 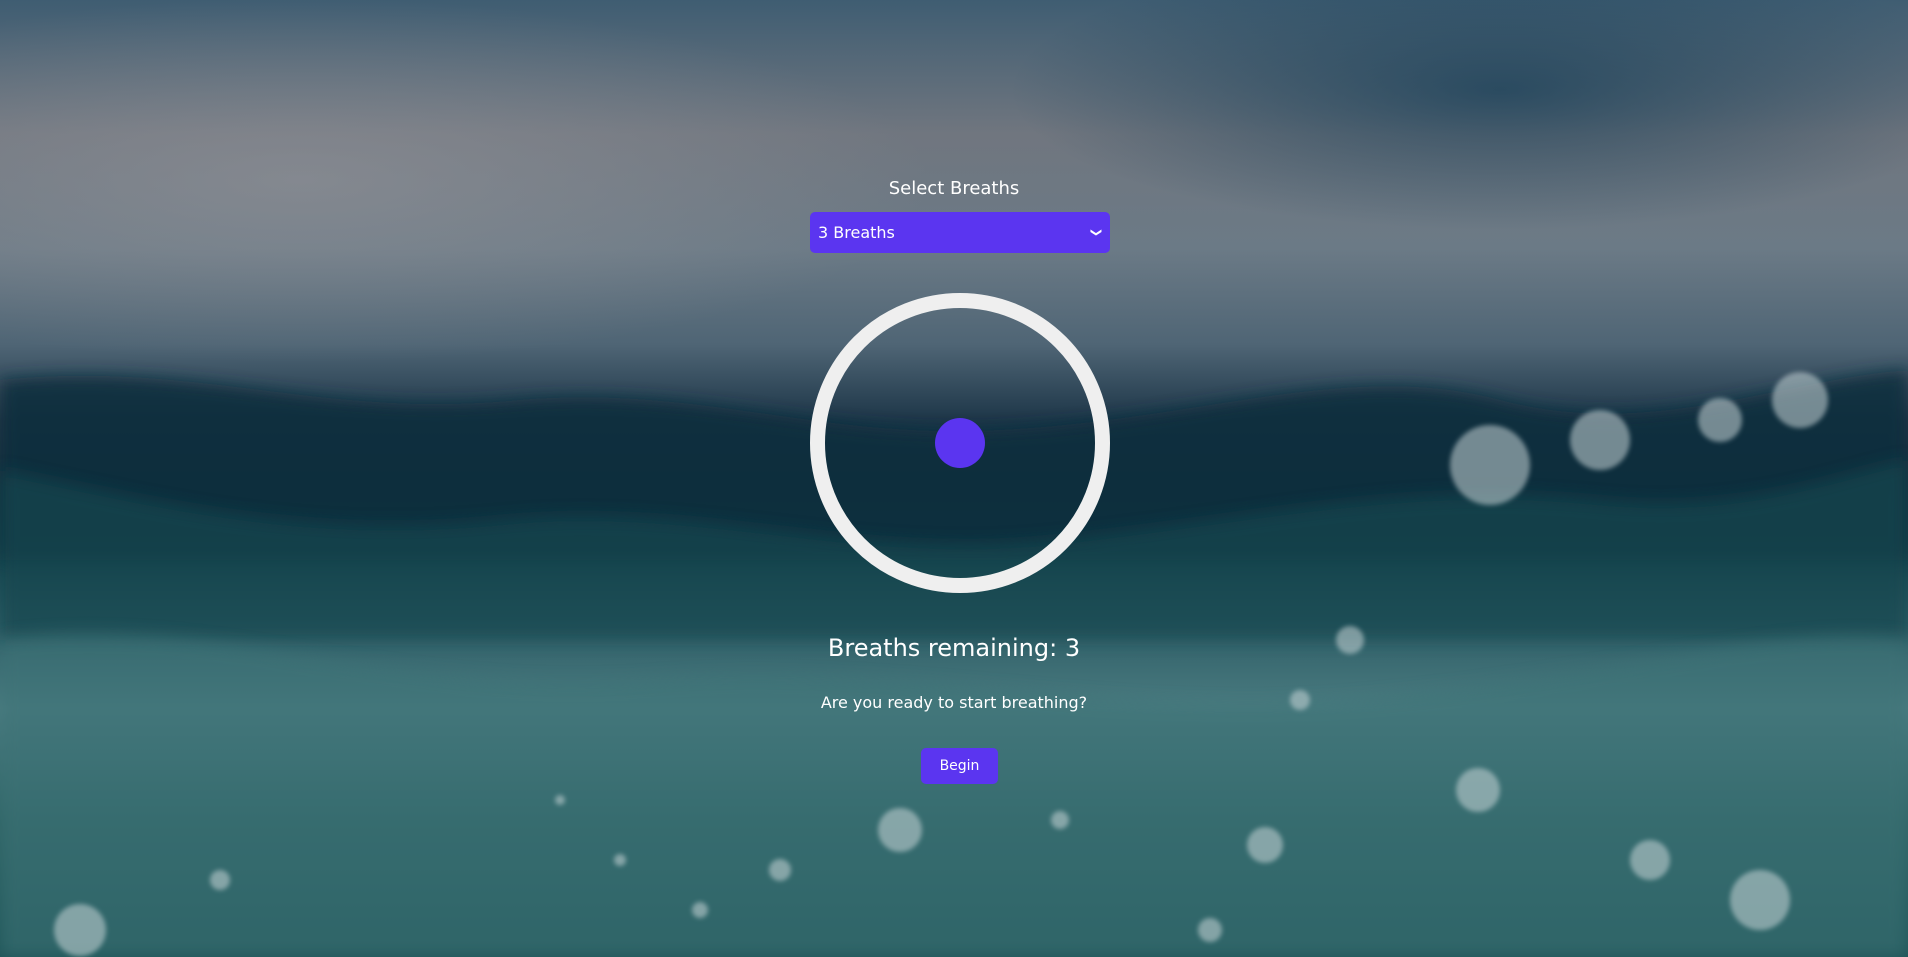 I want to click on select-breaths-label: Select Breaths, so click(x=954, y=188).